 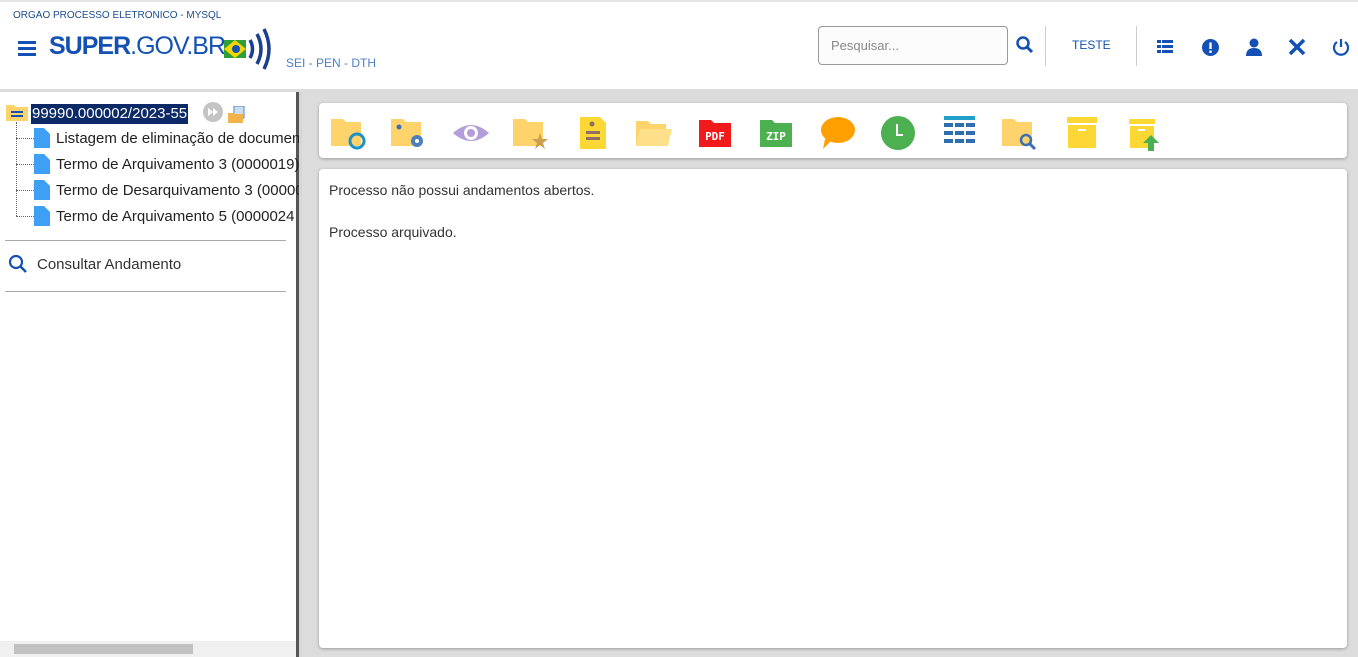 What do you see at coordinates (157, 164) in the screenshot?
I see `tree-document: Termo de Arquivamento 3 (0000019)` at bounding box center [157, 164].